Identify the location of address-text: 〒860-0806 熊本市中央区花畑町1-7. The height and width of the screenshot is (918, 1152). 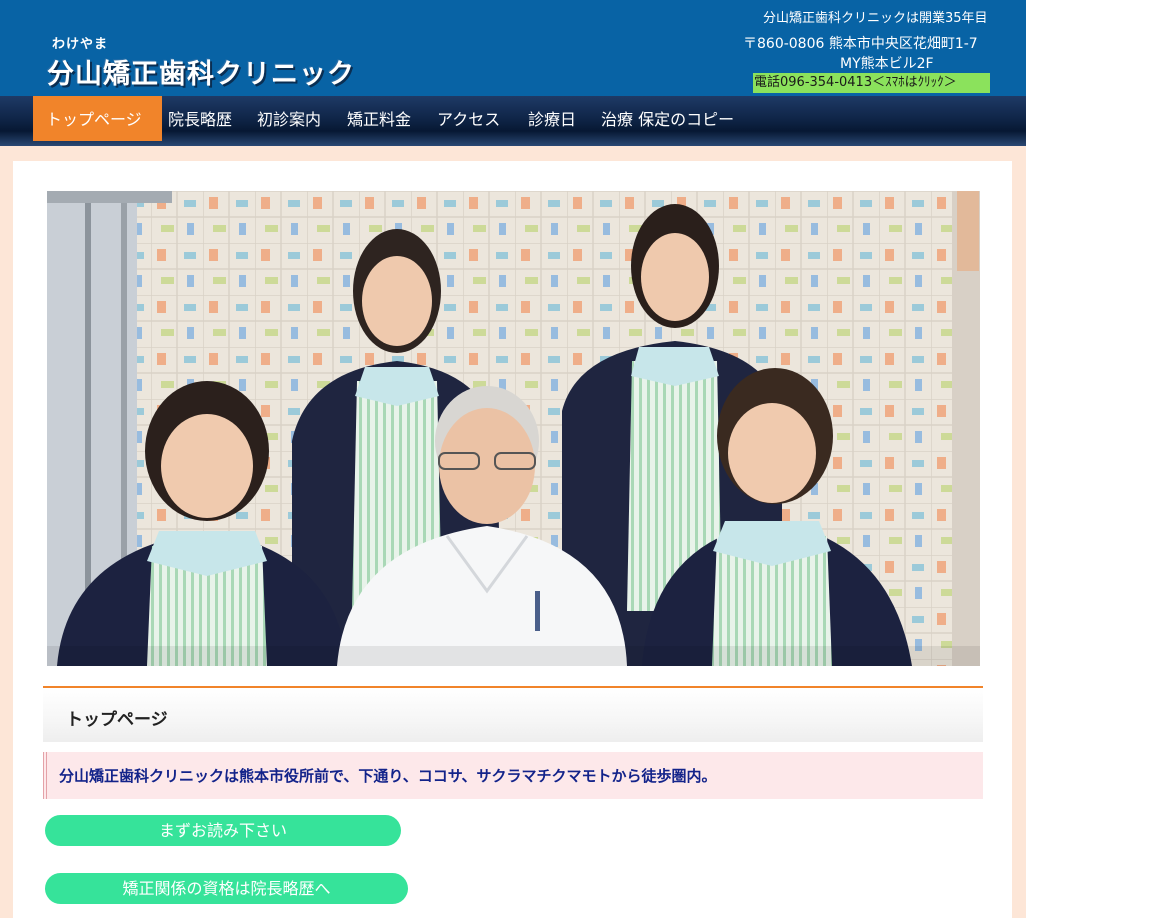
(860, 44).